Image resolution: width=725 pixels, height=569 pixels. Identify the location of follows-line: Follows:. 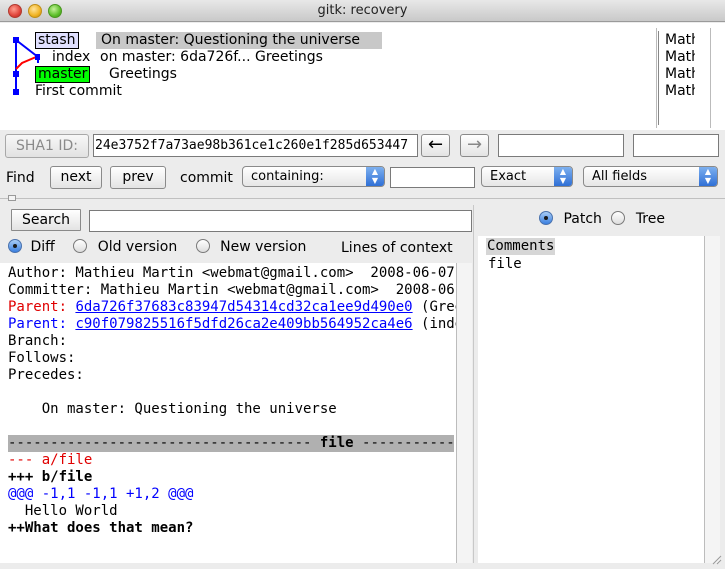
(42, 358).